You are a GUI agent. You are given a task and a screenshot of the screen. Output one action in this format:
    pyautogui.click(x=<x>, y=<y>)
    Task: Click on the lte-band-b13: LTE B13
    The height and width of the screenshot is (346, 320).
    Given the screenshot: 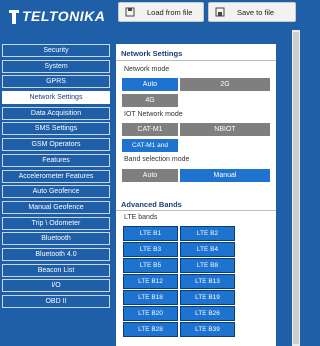 What is the action you would take?
    pyautogui.click(x=207, y=281)
    